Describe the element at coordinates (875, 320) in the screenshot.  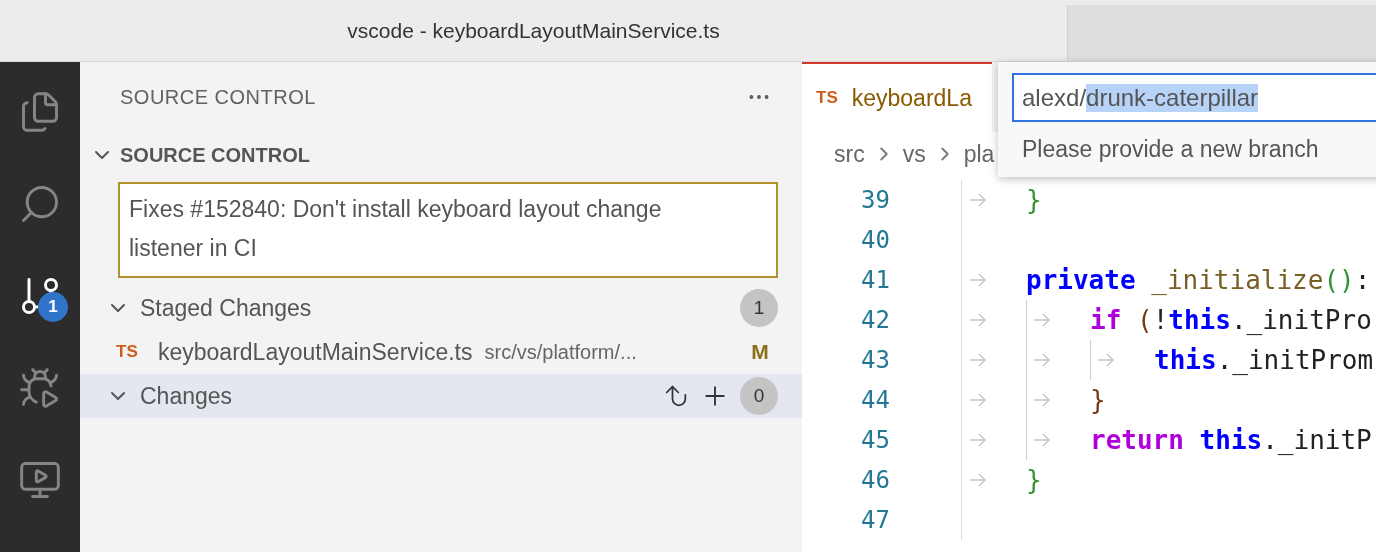
I see `line-number: 42` at that location.